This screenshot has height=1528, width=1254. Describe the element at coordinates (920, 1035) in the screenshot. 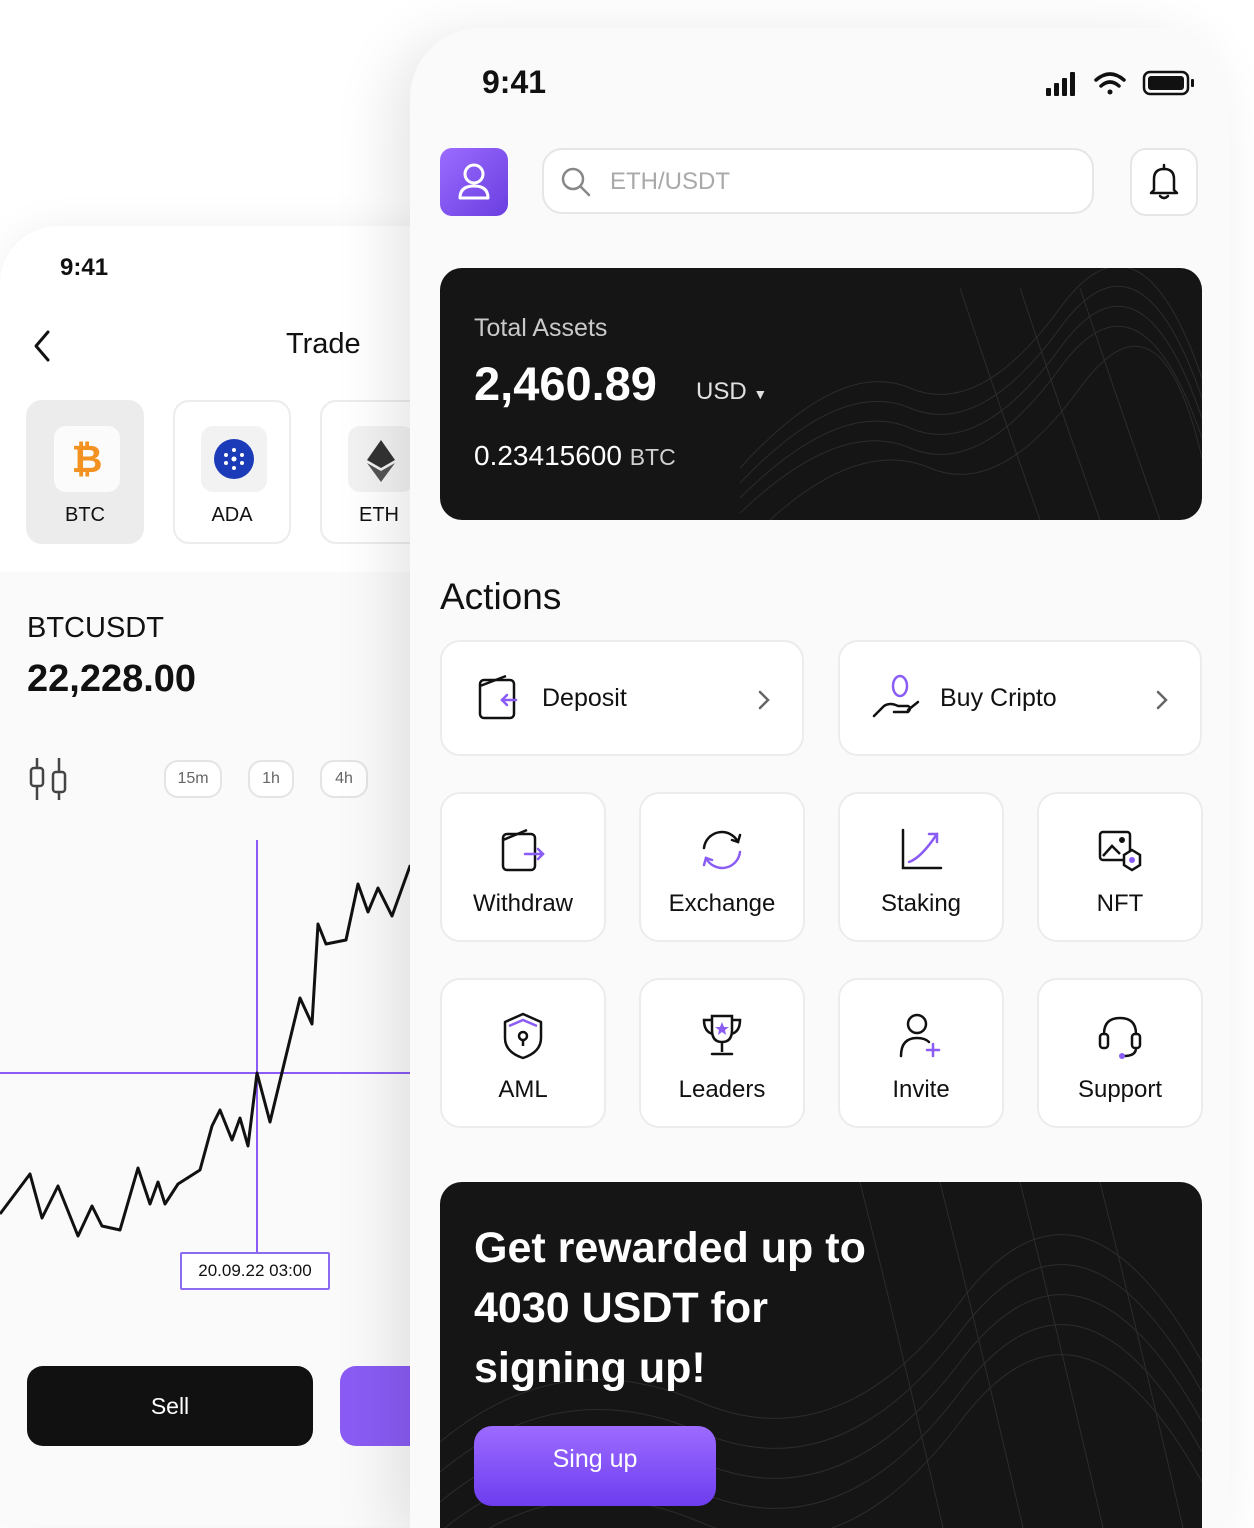

I see `user-plus-icon` at that location.